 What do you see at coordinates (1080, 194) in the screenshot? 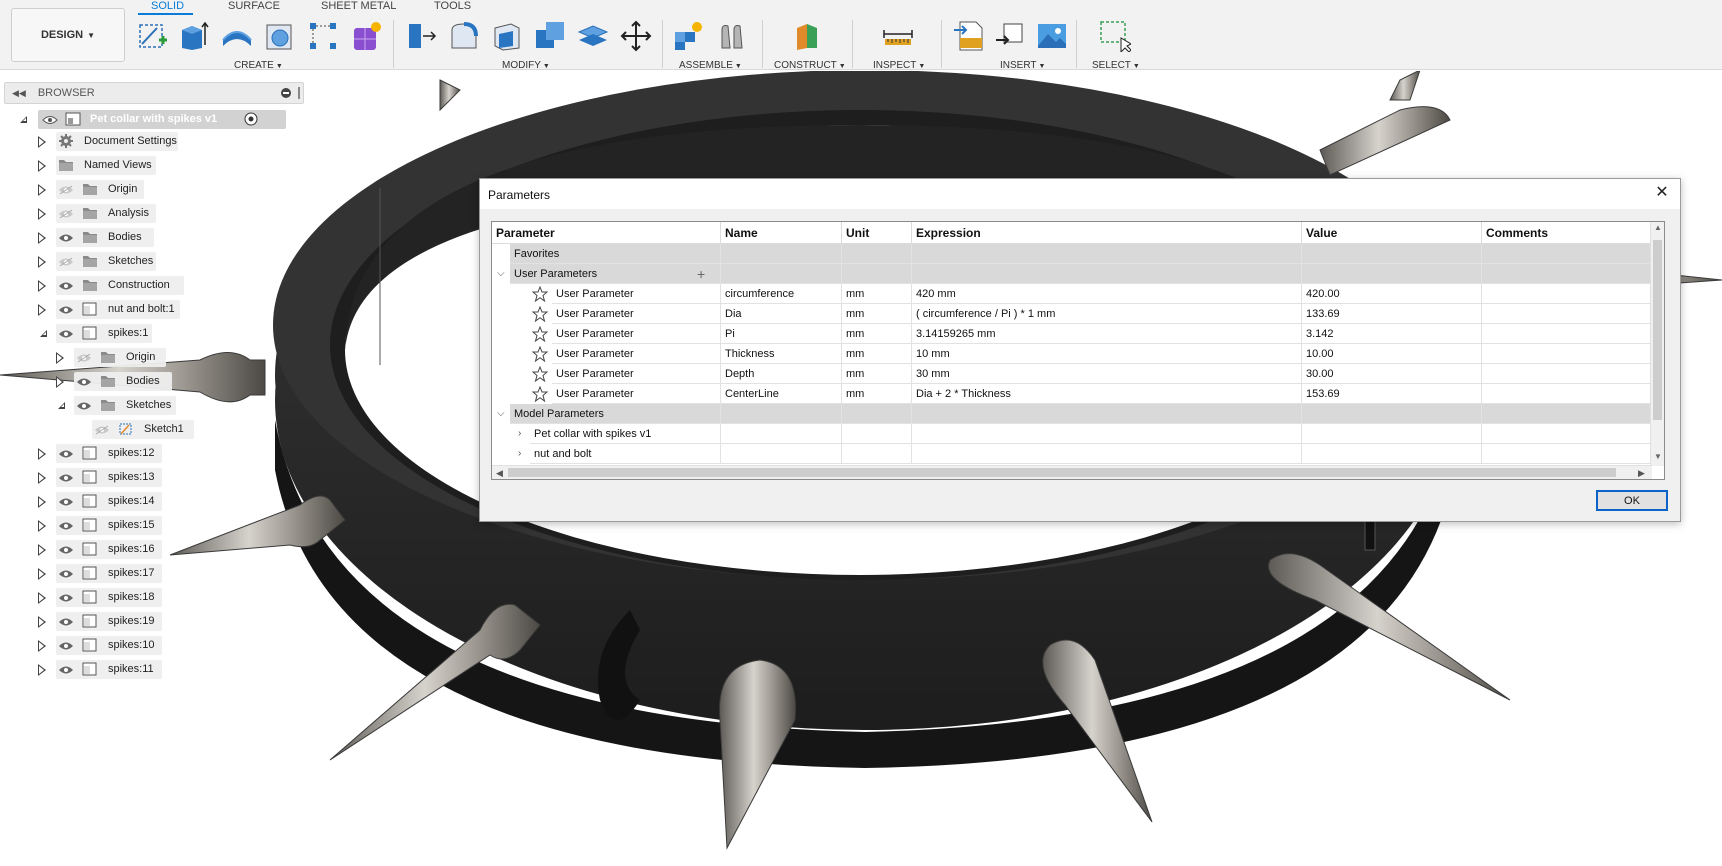
I see `dialog-titlebar: Parameters ✕` at bounding box center [1080, 194].